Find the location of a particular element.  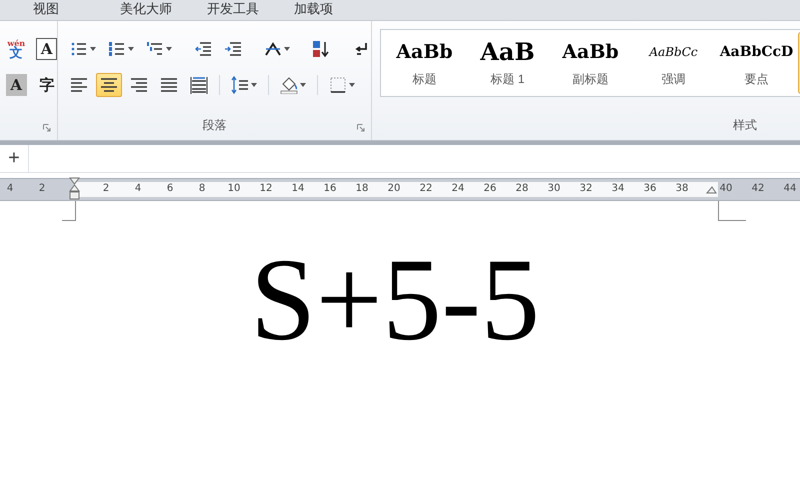

ruler-number: 10 is located at coordinates (234, 189).